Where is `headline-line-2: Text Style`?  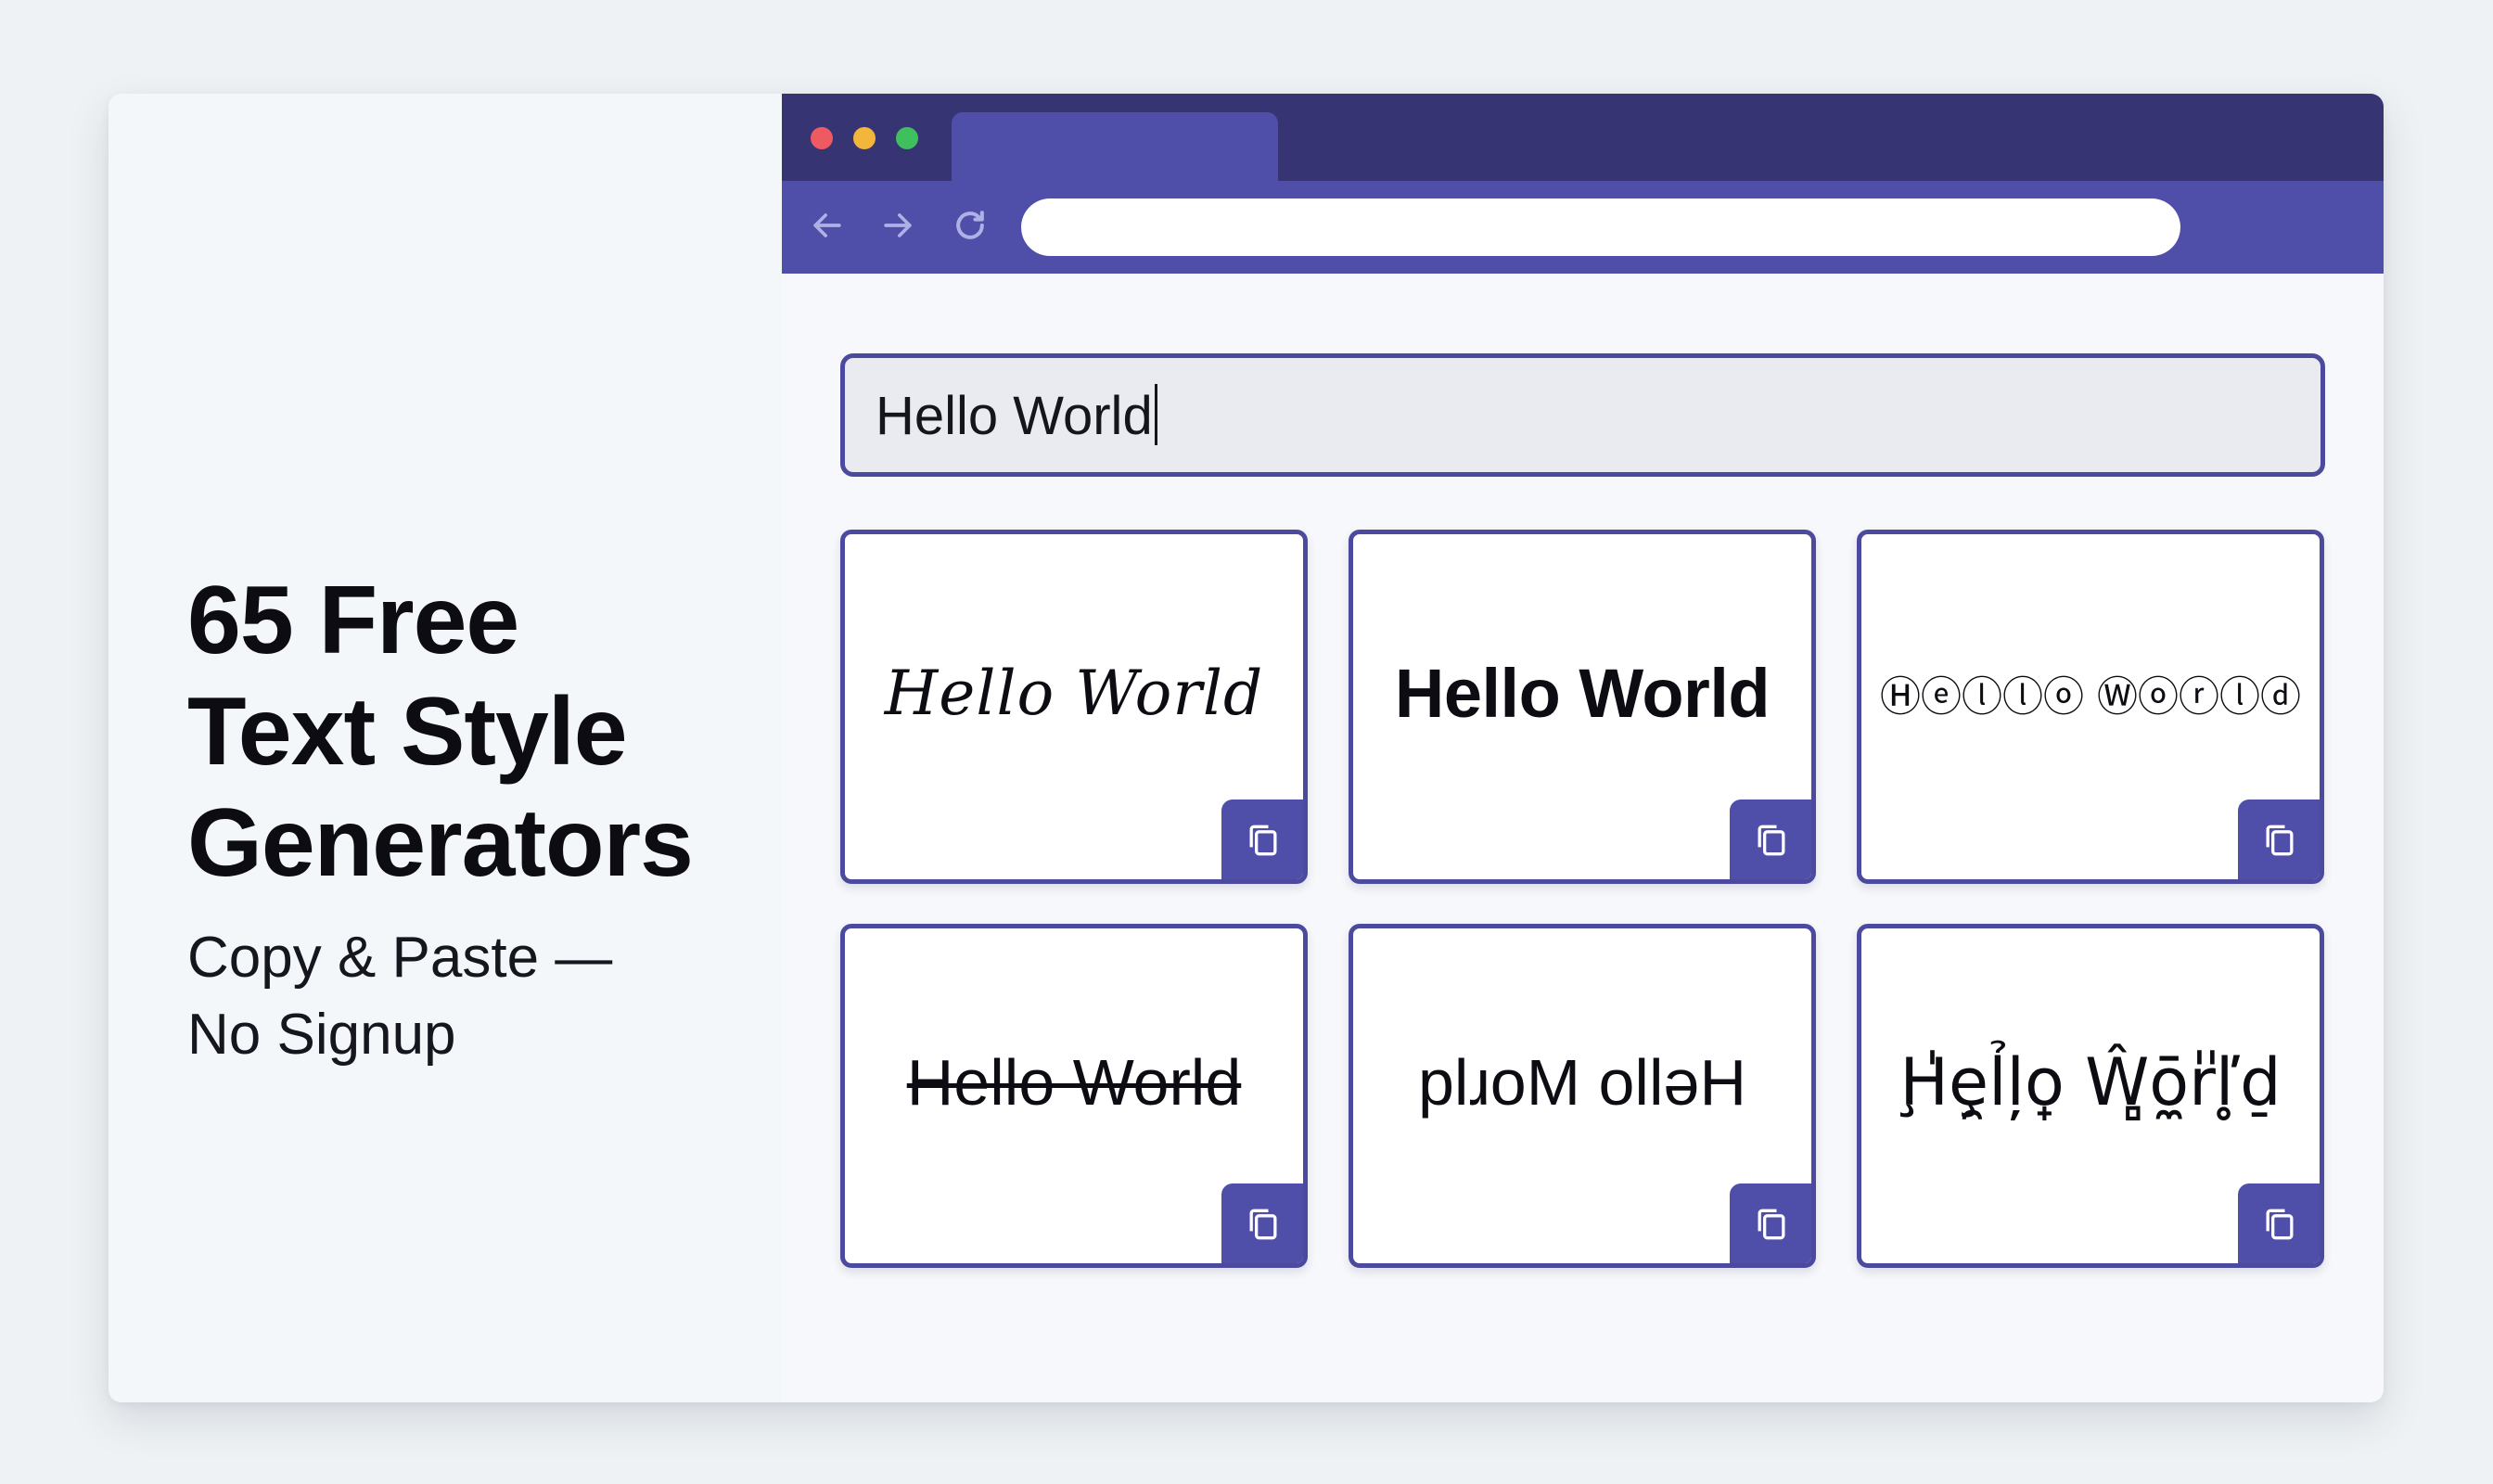
headline-line-2: Text Style is located at coordinates (407, 732).